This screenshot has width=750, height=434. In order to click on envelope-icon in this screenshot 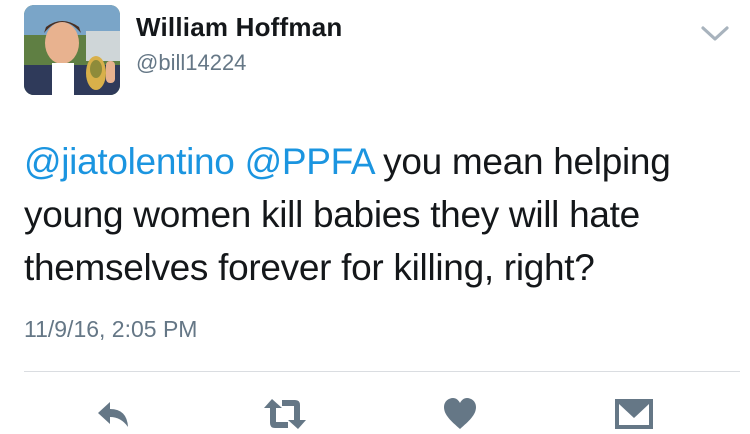, I will do `click(634, 414)`.